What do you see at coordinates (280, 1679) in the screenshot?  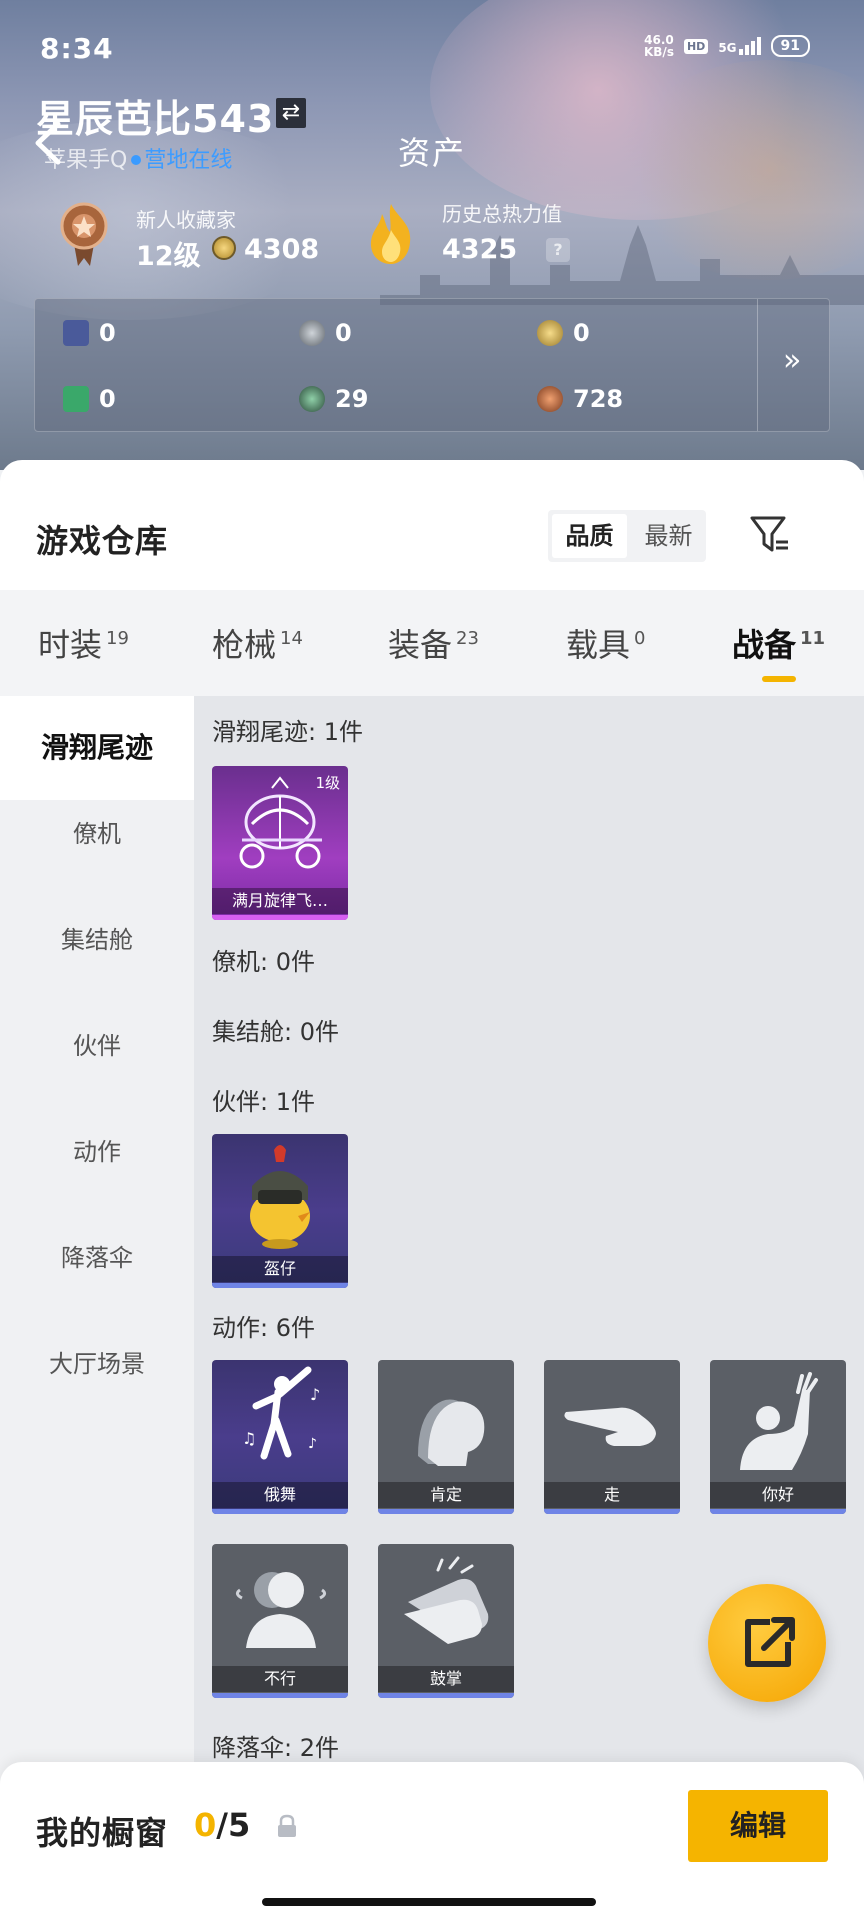 I see `item-name: 不行` at bounding box center [280, 1679].